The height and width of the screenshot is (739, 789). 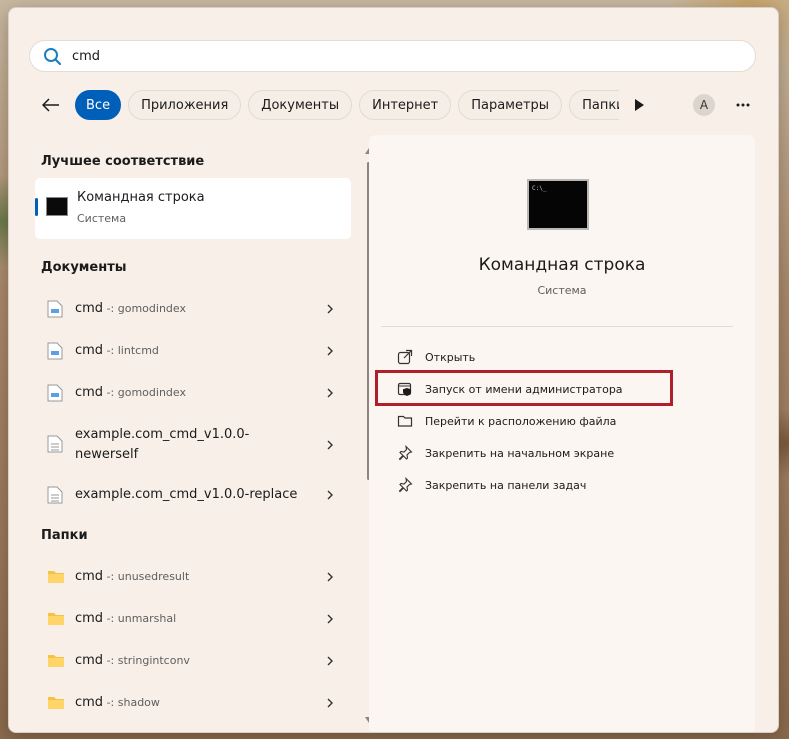 What do you see at coordinates (520, 453) in the screenshot?
I see `action-label: Закрепить на начальном экране` at bounding box center [520, 453].